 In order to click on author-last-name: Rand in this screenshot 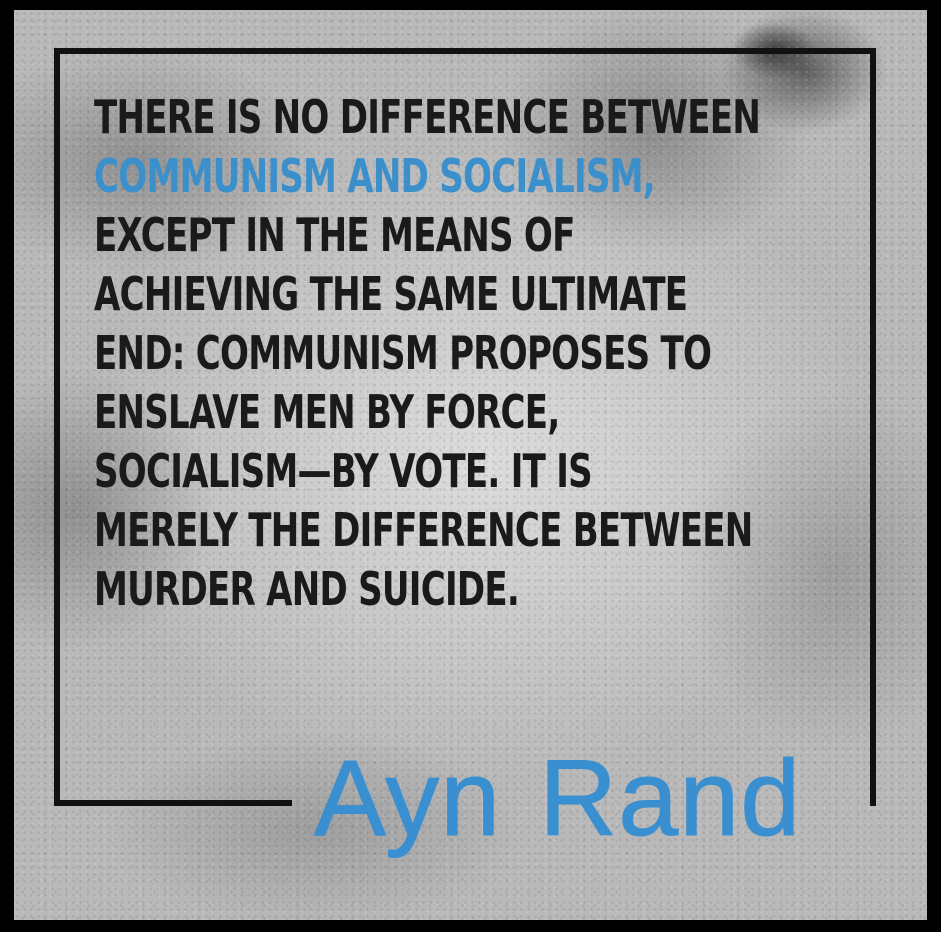, I will do `click(670, 797)`.